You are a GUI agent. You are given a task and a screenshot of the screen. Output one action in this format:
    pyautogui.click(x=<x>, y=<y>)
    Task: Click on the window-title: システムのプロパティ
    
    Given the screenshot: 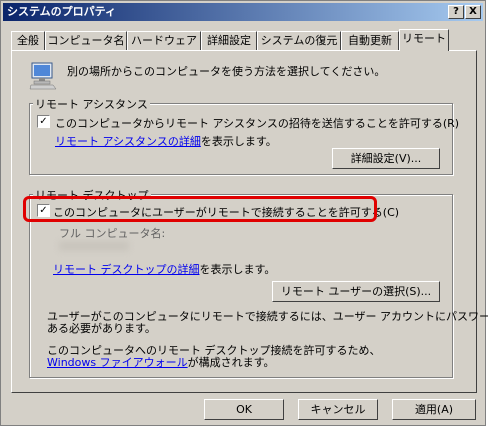 What is the action you would take?
    pyautogui.click(x=62, y=11)
    